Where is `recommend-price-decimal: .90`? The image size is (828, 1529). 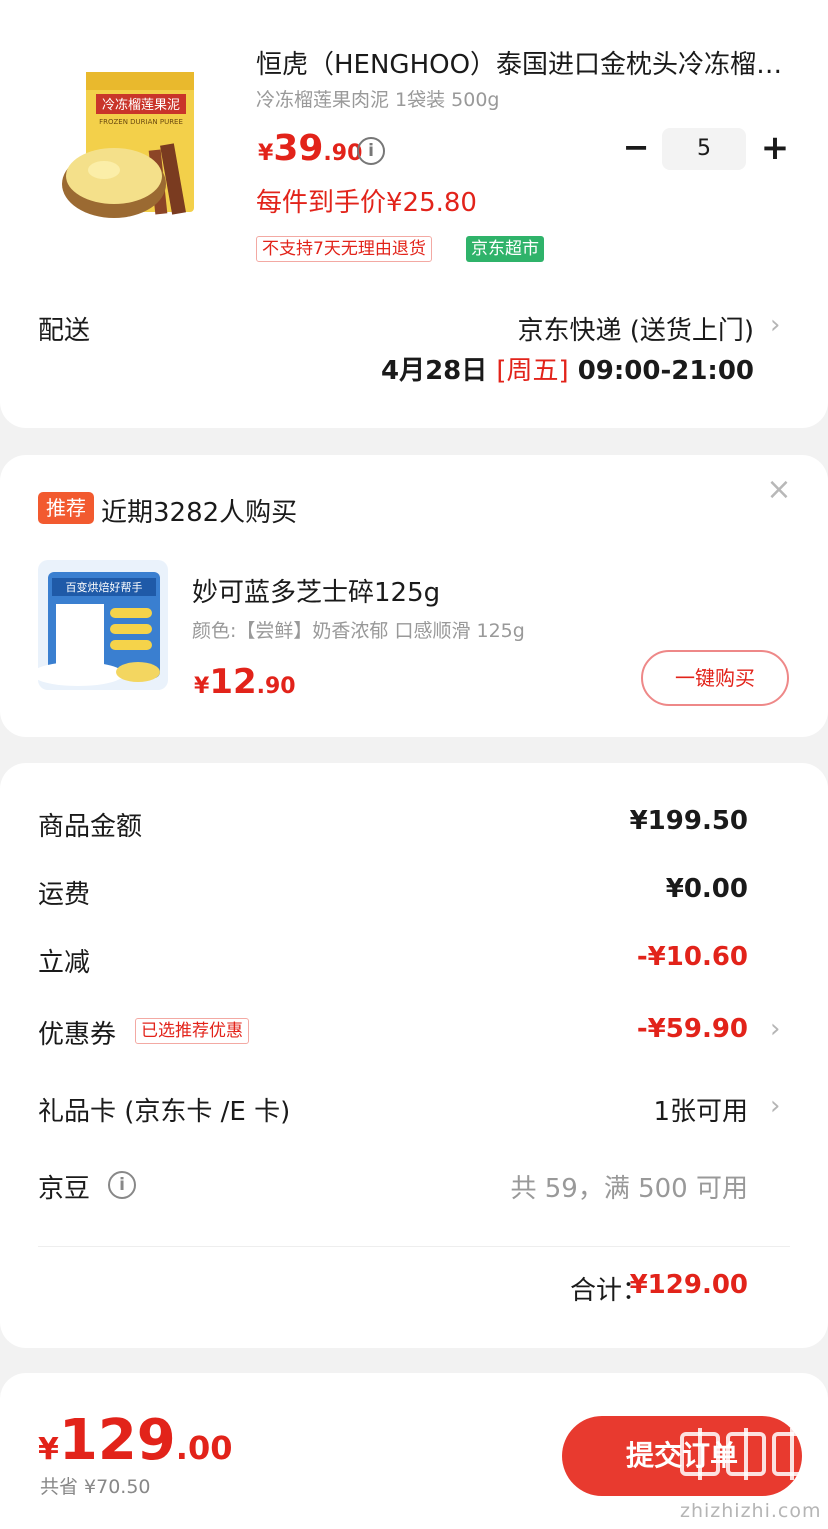 recommend-price-decimal: .90 is located at coordinates (276, 686).